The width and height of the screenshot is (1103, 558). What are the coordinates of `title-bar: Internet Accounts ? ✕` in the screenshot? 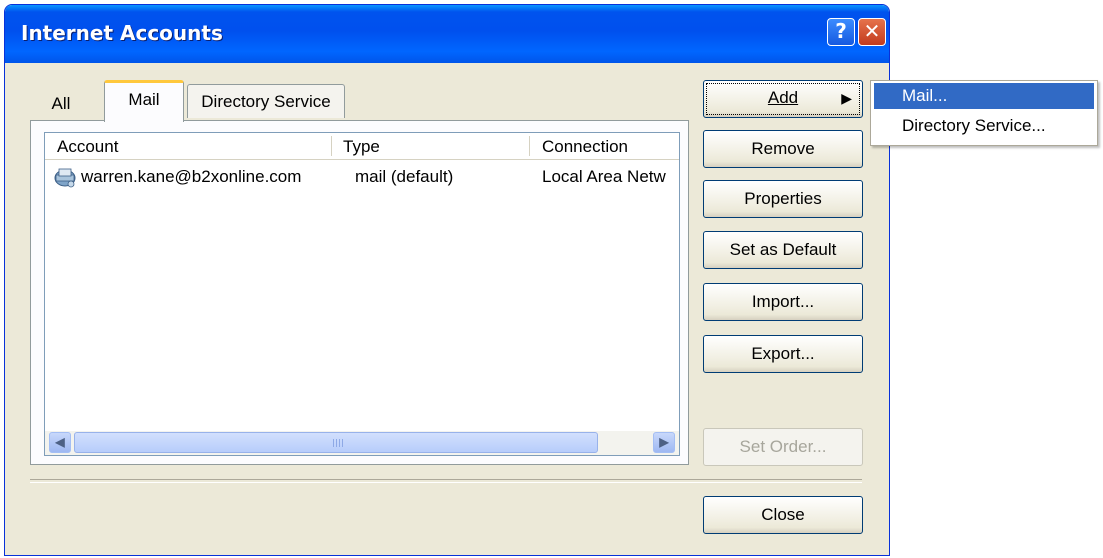 It's located at (447, 34).